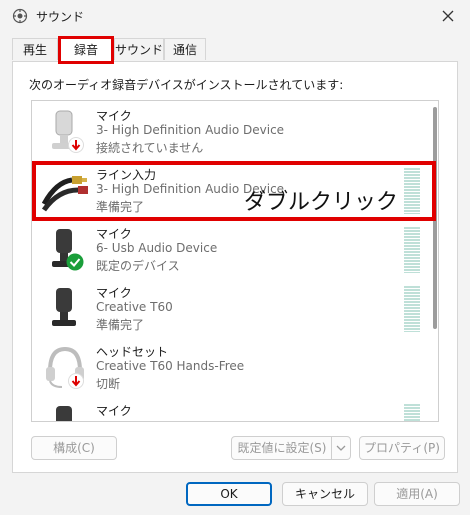  Describe the element at coordinates (282, 448) in the screenshot. I see `set-default-label: 既定値に設定(S)` at that location.